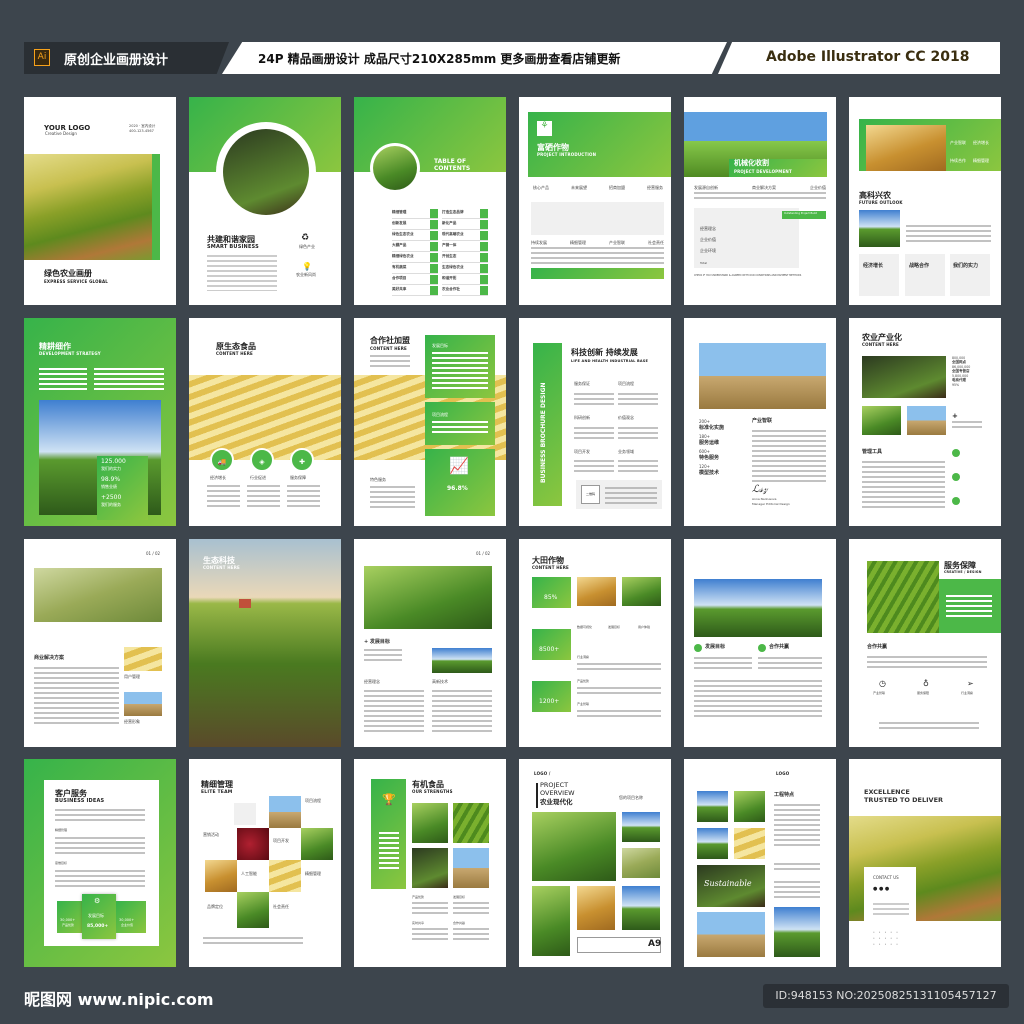 Image resolution: width=1024 pixels, height=1024 pixels. Describe the element at coordinates (880, 344) in the screenshot. I see `page-subtitle: CONTENT HERE` at that location.